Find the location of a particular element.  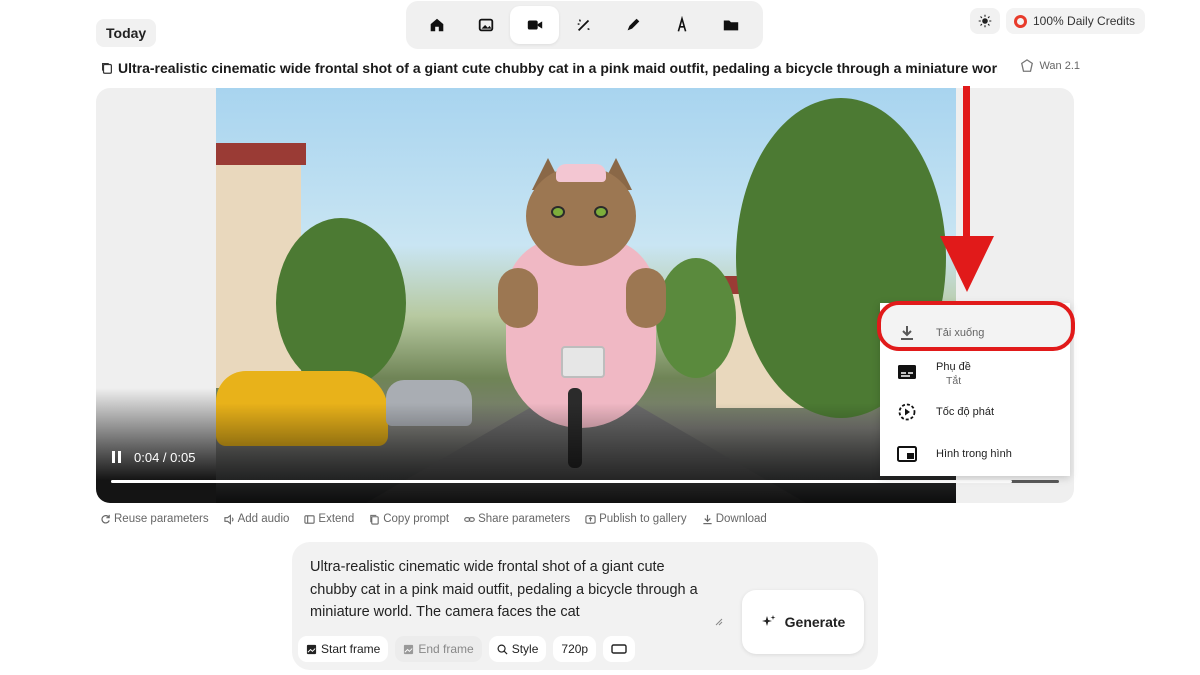

model-logo-icon is located at coordinates (1027, 65).